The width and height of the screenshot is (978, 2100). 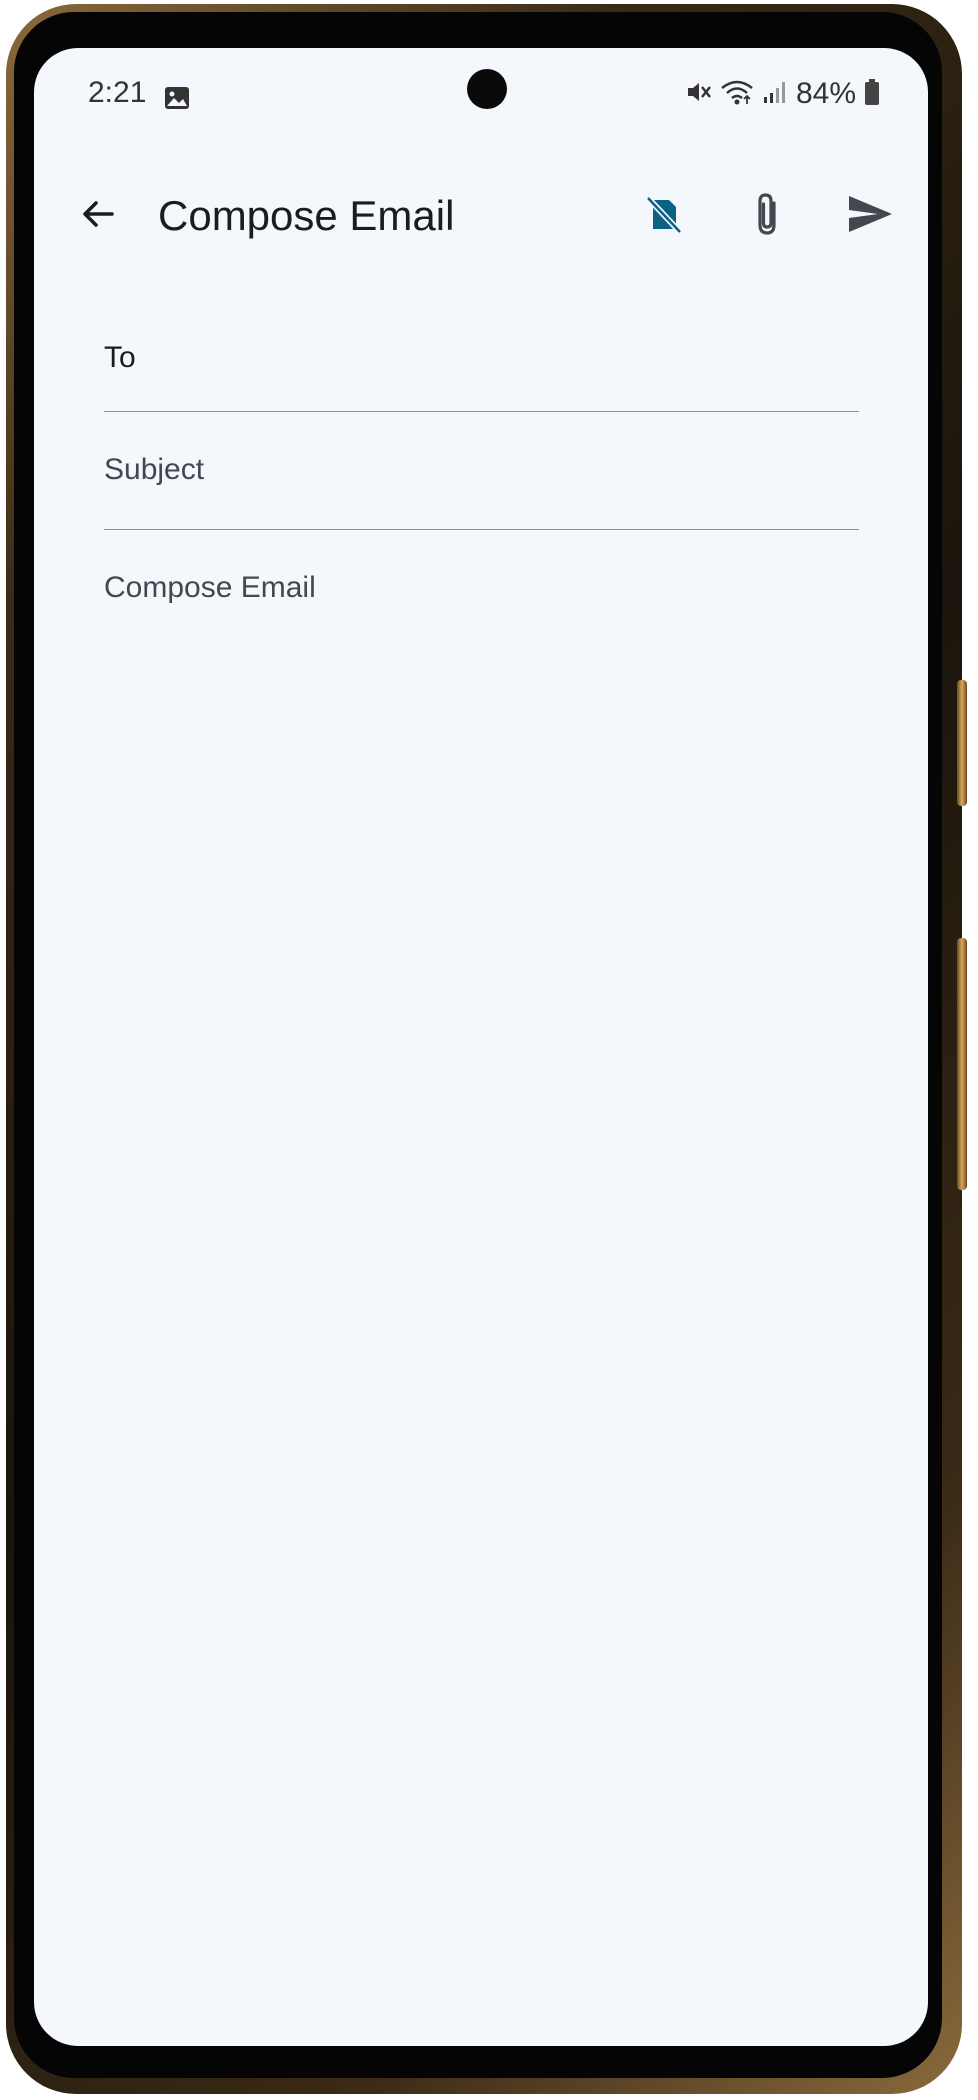 I want to click on attach-icon, so click(x=768, y=216).